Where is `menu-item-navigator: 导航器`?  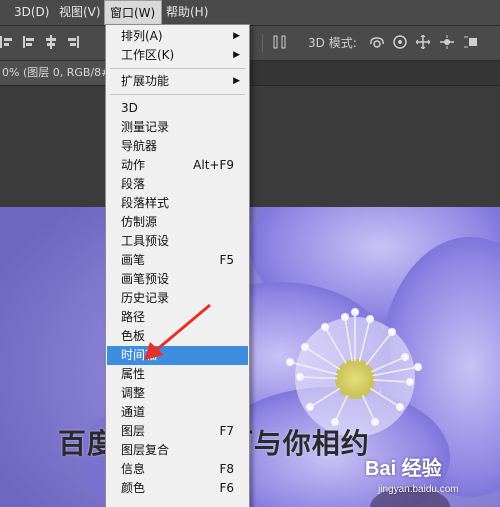
menu-item-navigator: 导航器 is located at coordinates (177, 146).